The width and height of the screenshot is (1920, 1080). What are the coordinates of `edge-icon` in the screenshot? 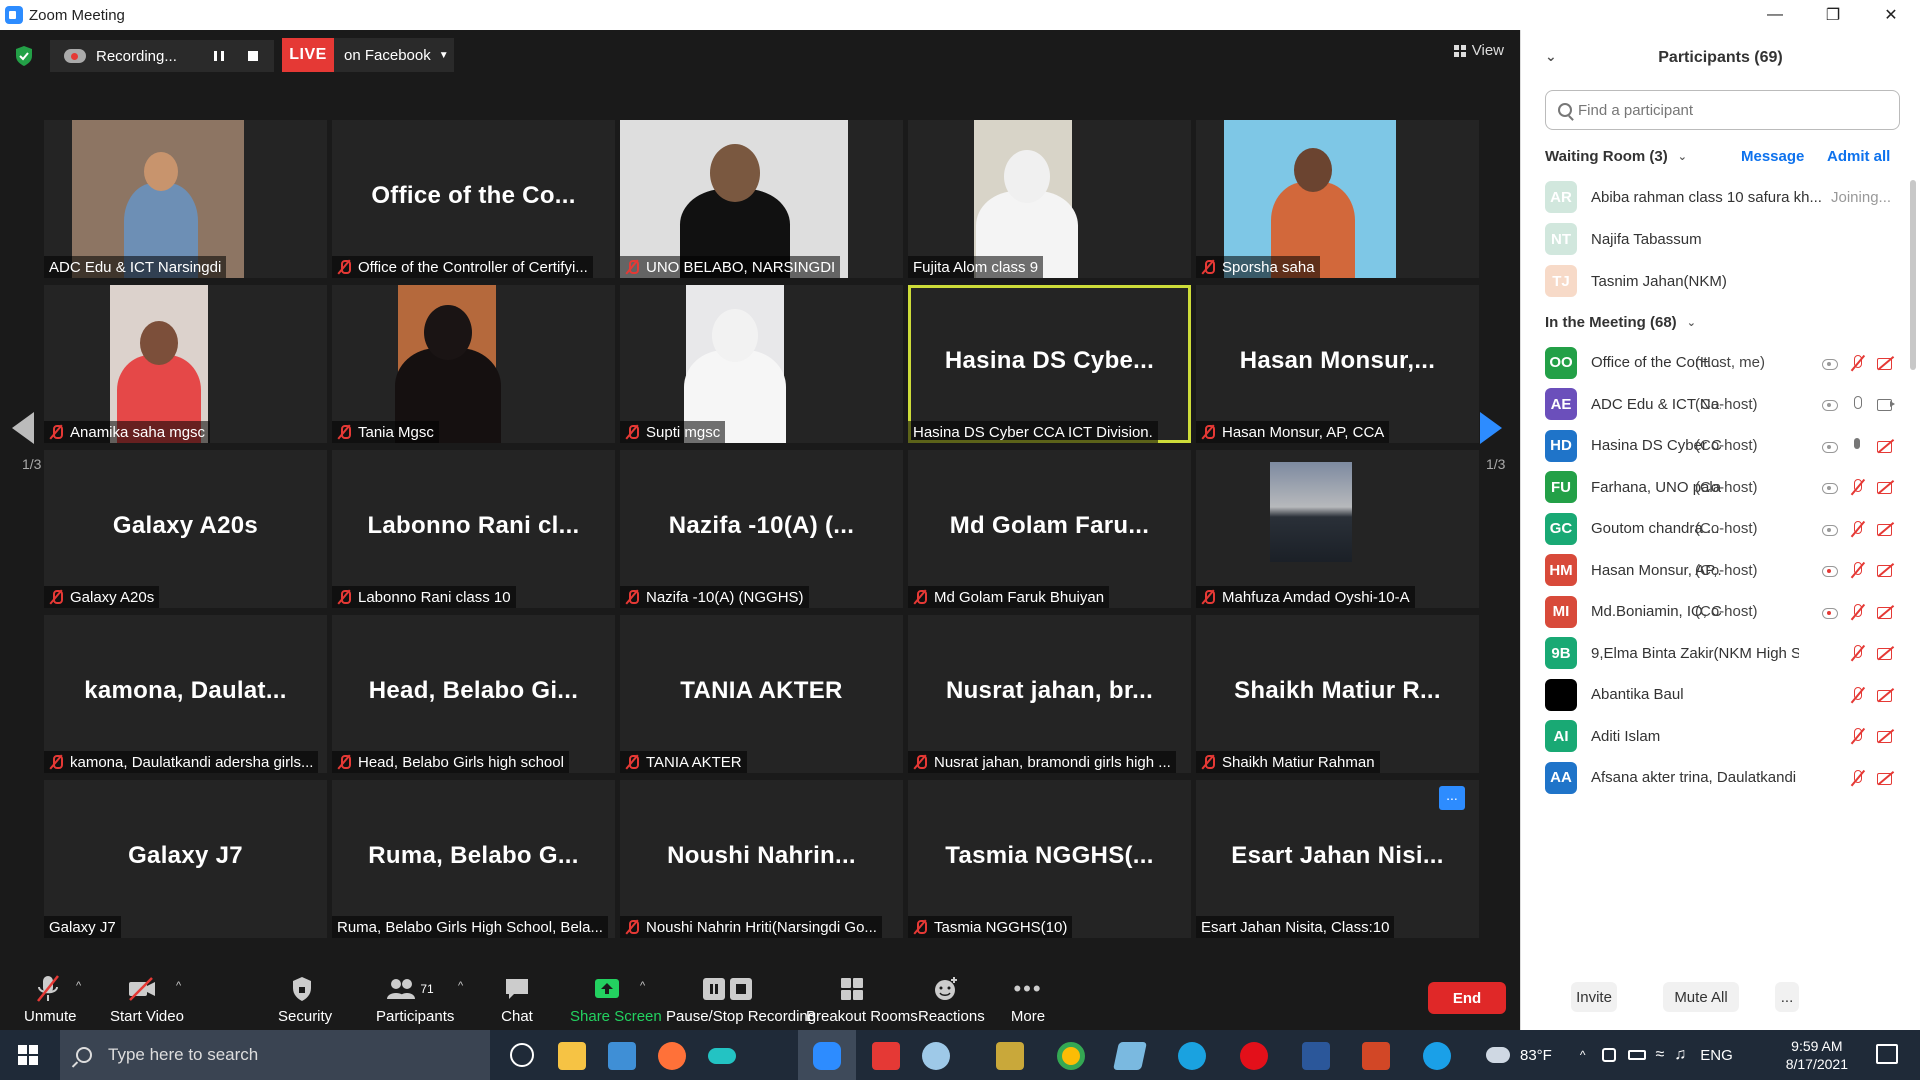 It's located at (1192, 1056).